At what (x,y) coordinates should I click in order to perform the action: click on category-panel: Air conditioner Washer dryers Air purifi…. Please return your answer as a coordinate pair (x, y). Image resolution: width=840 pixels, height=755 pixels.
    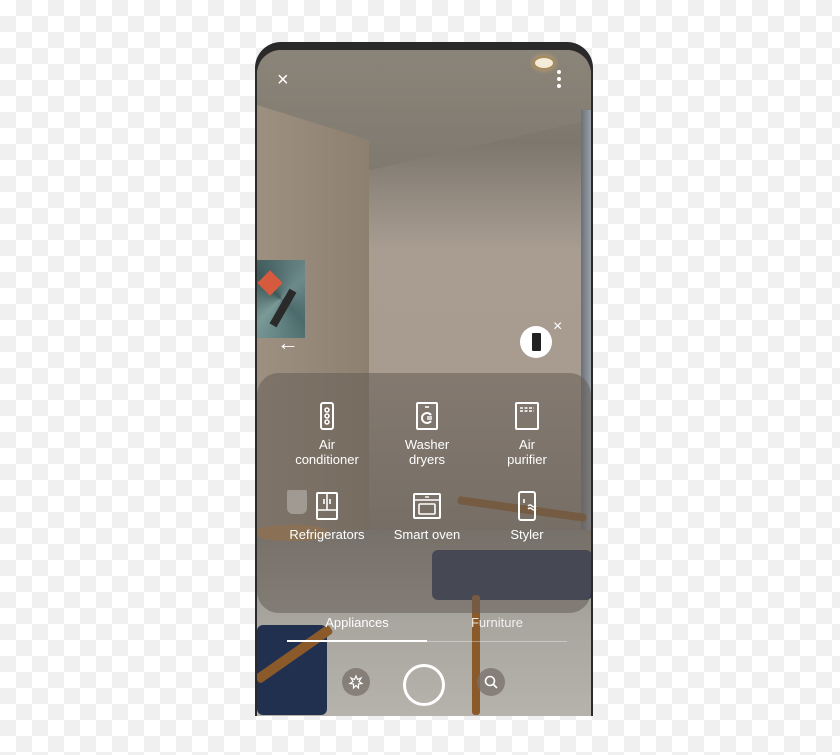
    Looking at the image, I should click on (424, 493).